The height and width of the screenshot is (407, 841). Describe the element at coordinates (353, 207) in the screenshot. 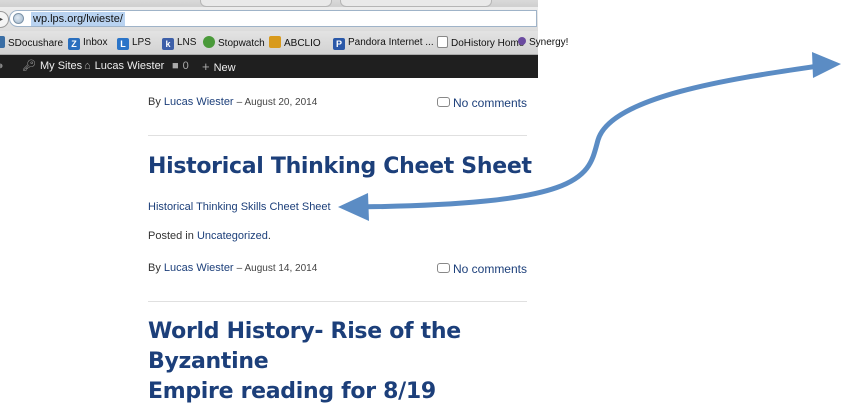

I see `arrowhead-left` at that location.